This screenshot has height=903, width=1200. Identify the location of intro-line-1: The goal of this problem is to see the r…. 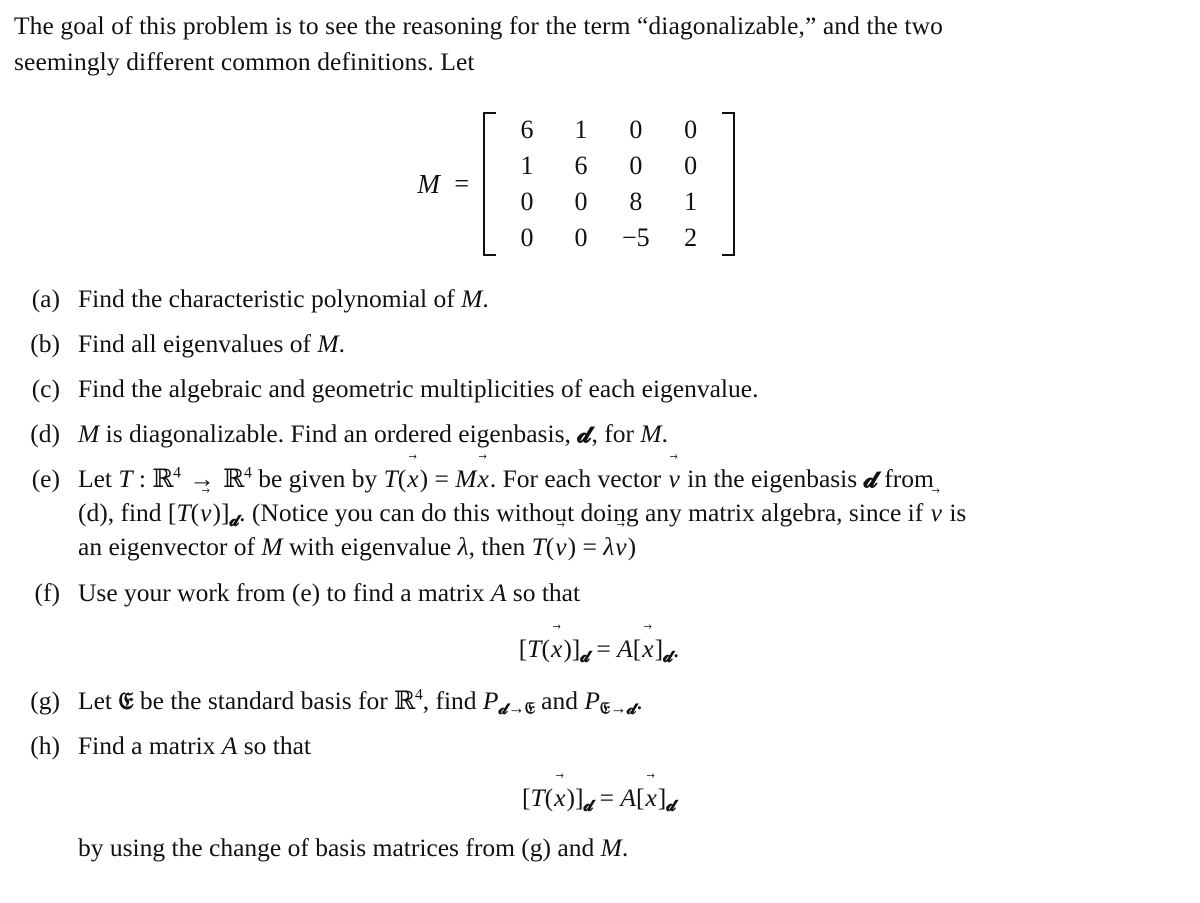
(478, 25).